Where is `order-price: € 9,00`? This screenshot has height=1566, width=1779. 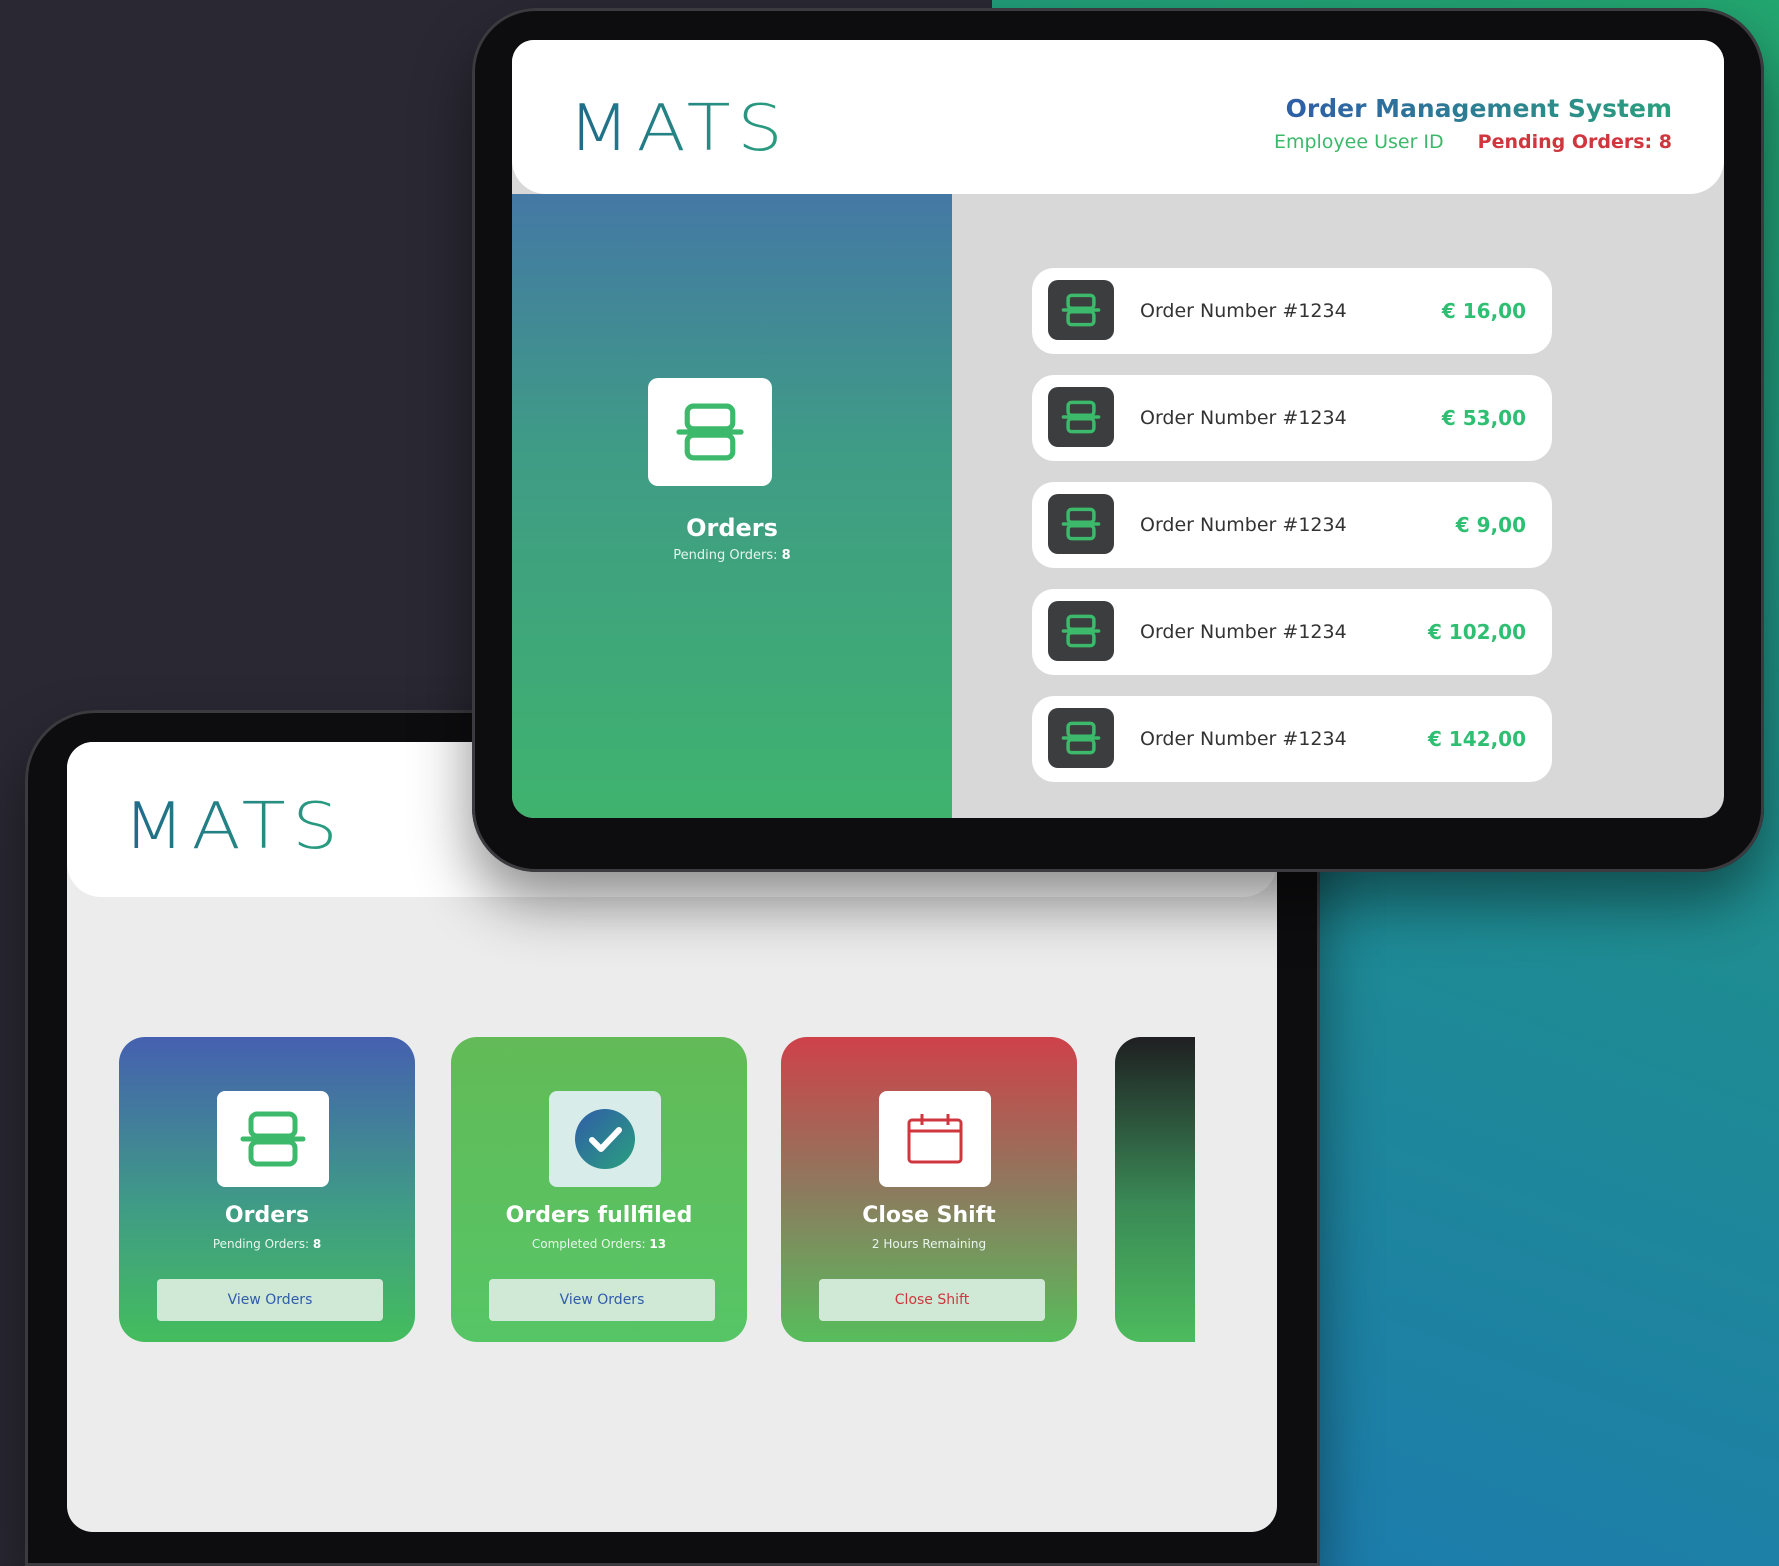
order-price: € 9,00 is located at coordinates (1490, 525).